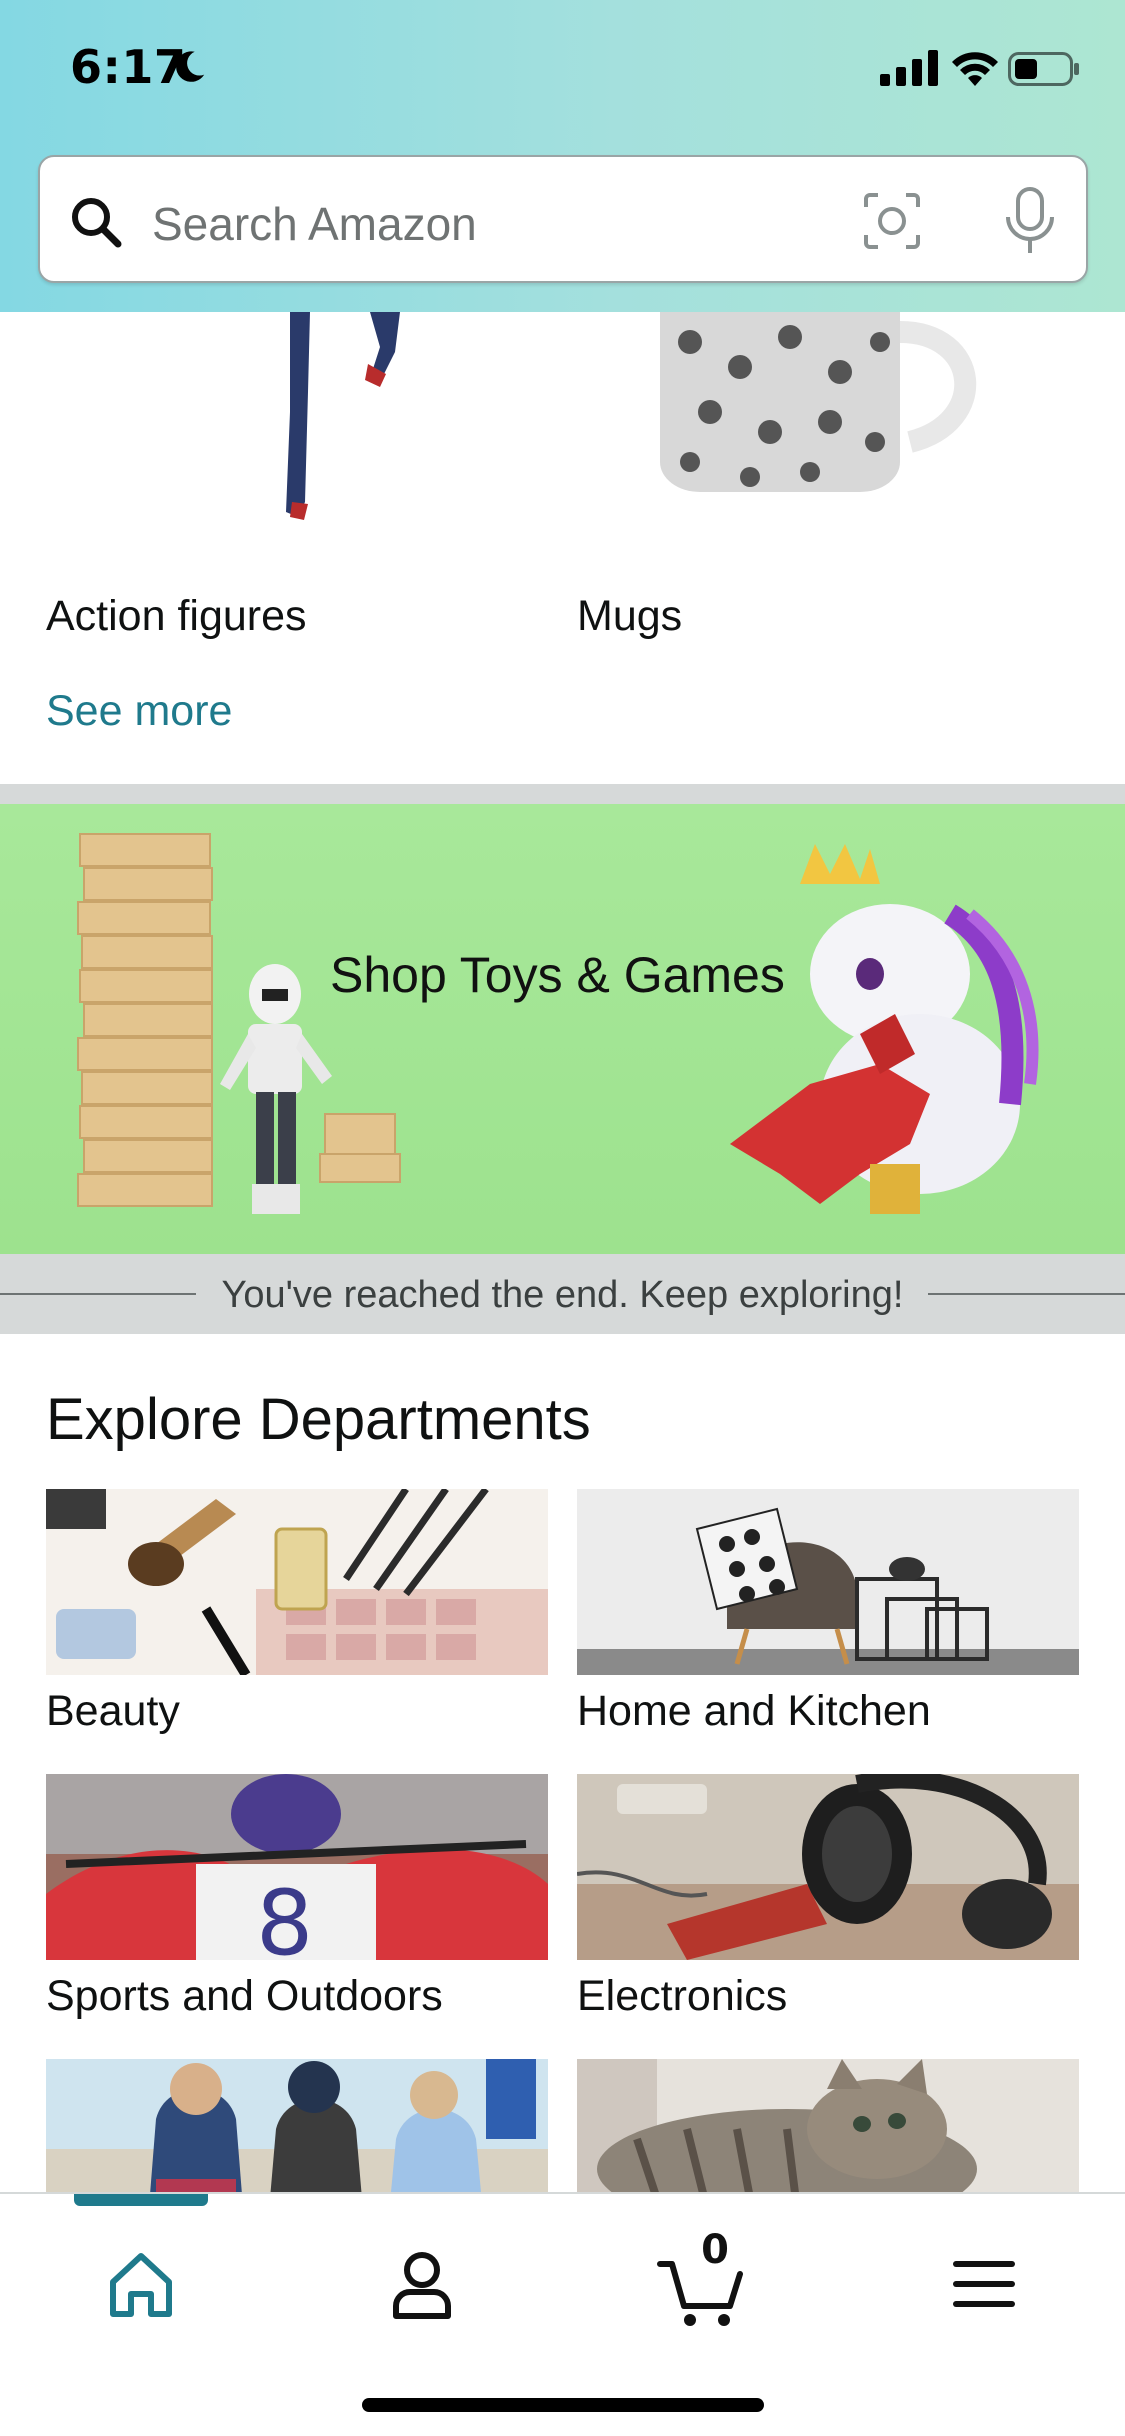  Describe the element at coordinates (984, 2284) in the screenshot. I see `menu-icon` at that location.